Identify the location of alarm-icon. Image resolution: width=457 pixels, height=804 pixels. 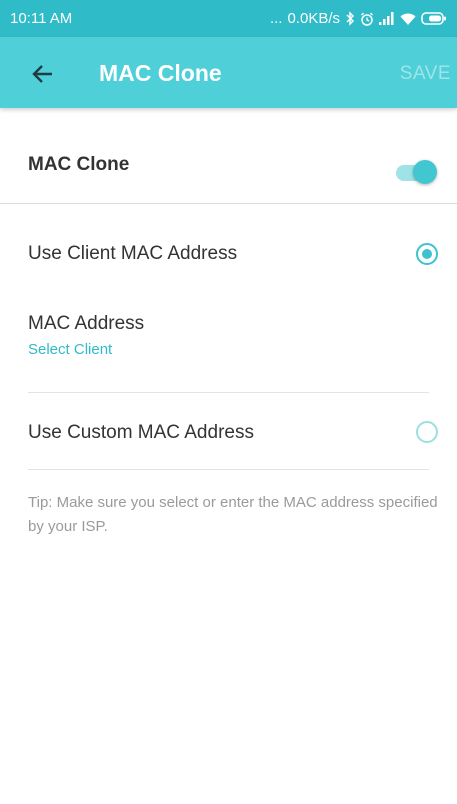
(367, 19).